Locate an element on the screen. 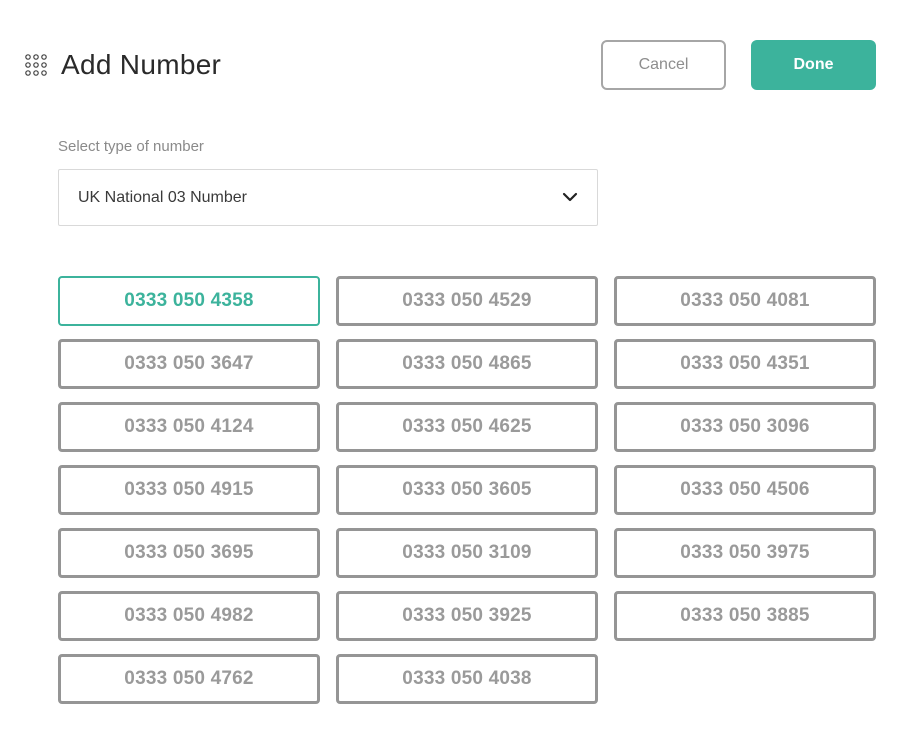 This screenshot has height=756, width=922. number-option: 0333 050 3647 is located at coordinates (189, 364).